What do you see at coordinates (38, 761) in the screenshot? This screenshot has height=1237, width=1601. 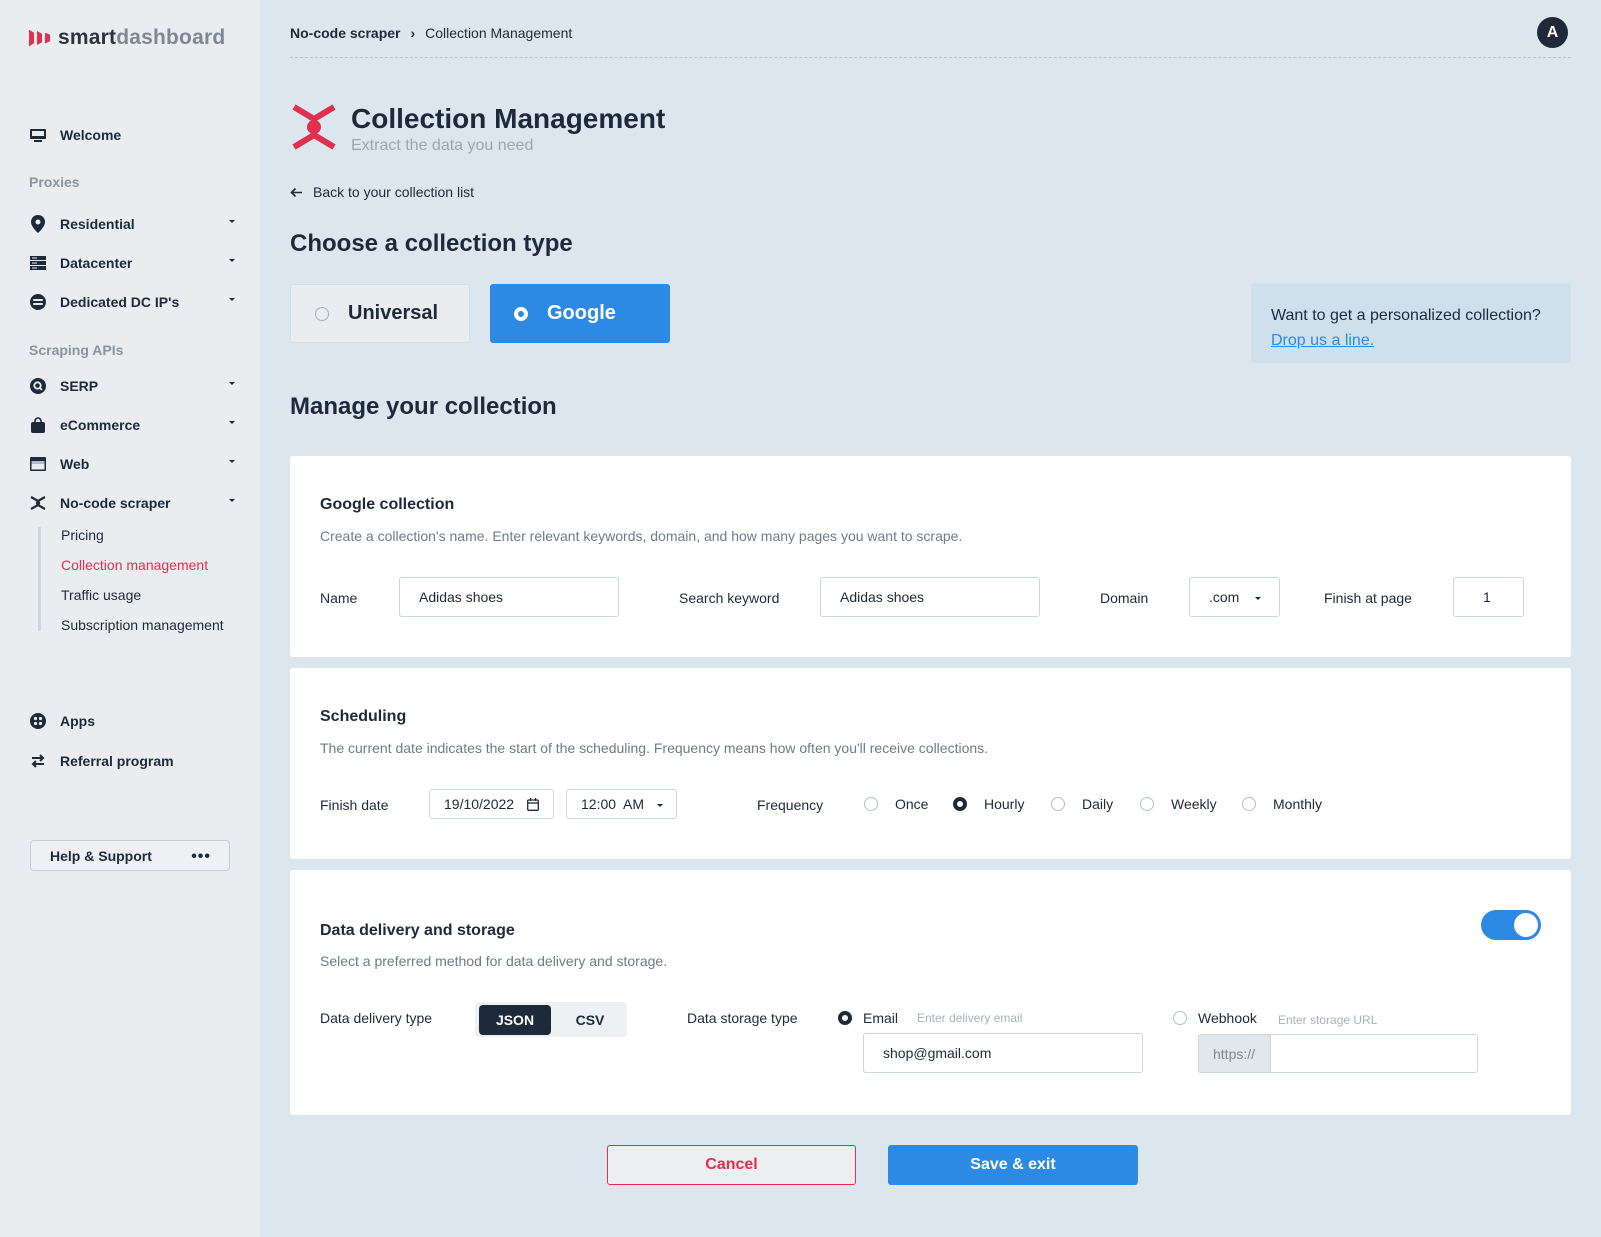 I see `exchange-arrows-icon` at bounding box center [38, 761].